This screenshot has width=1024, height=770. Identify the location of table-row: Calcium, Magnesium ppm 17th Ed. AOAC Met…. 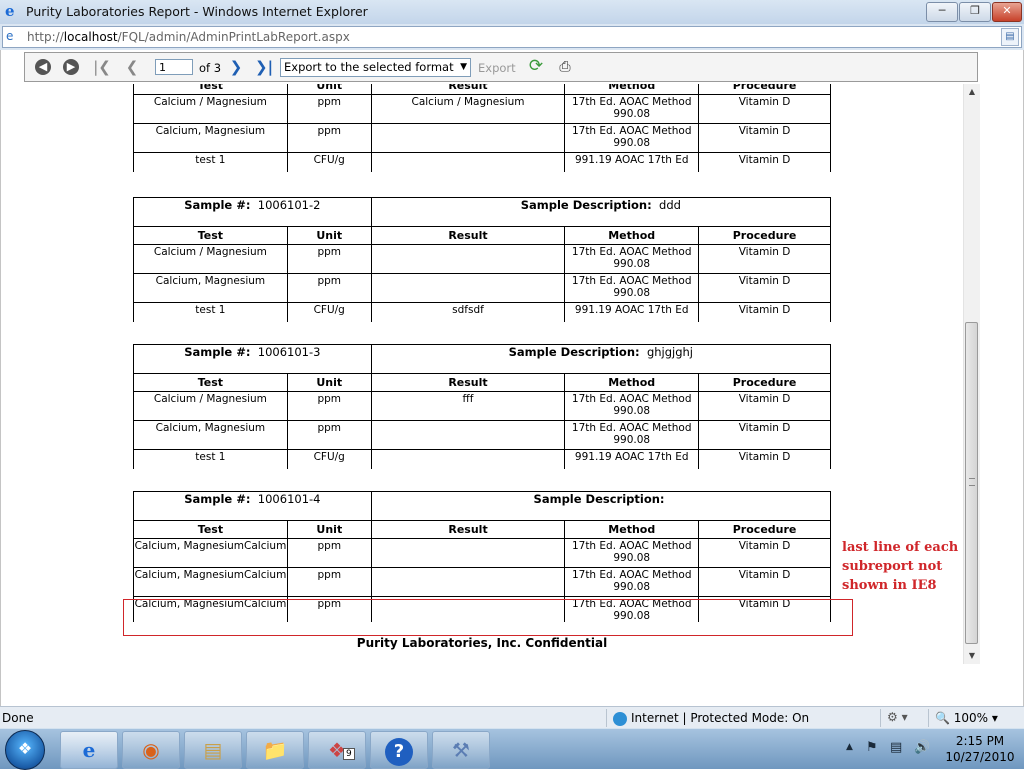
(482, 435).